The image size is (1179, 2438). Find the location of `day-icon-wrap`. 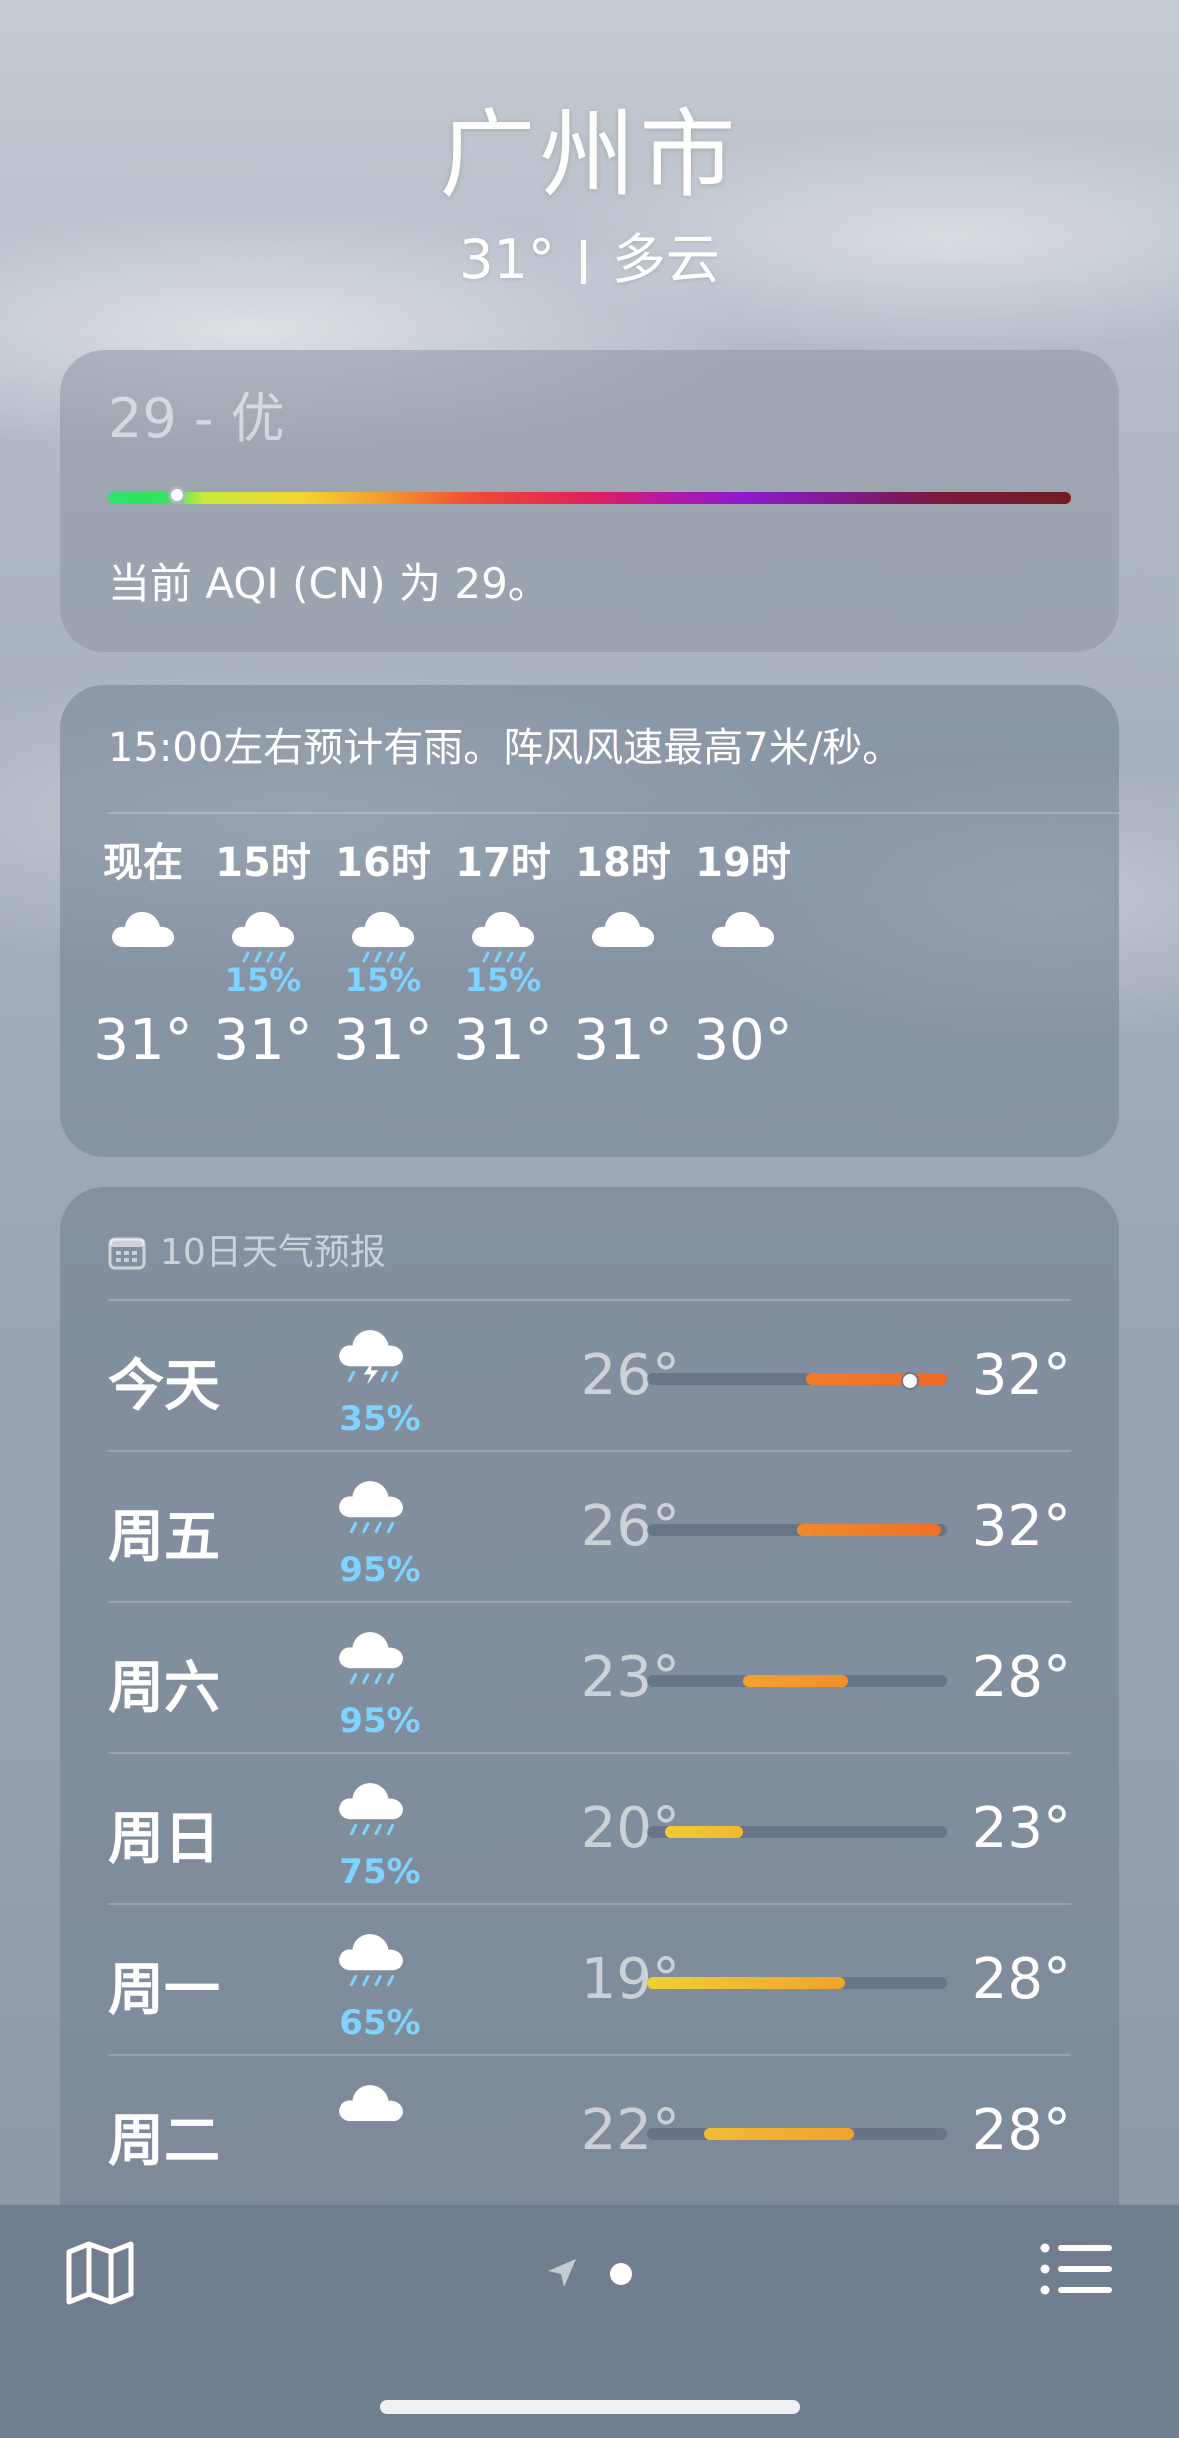

day-icon-wrap is located at coordinates (380, 2136).